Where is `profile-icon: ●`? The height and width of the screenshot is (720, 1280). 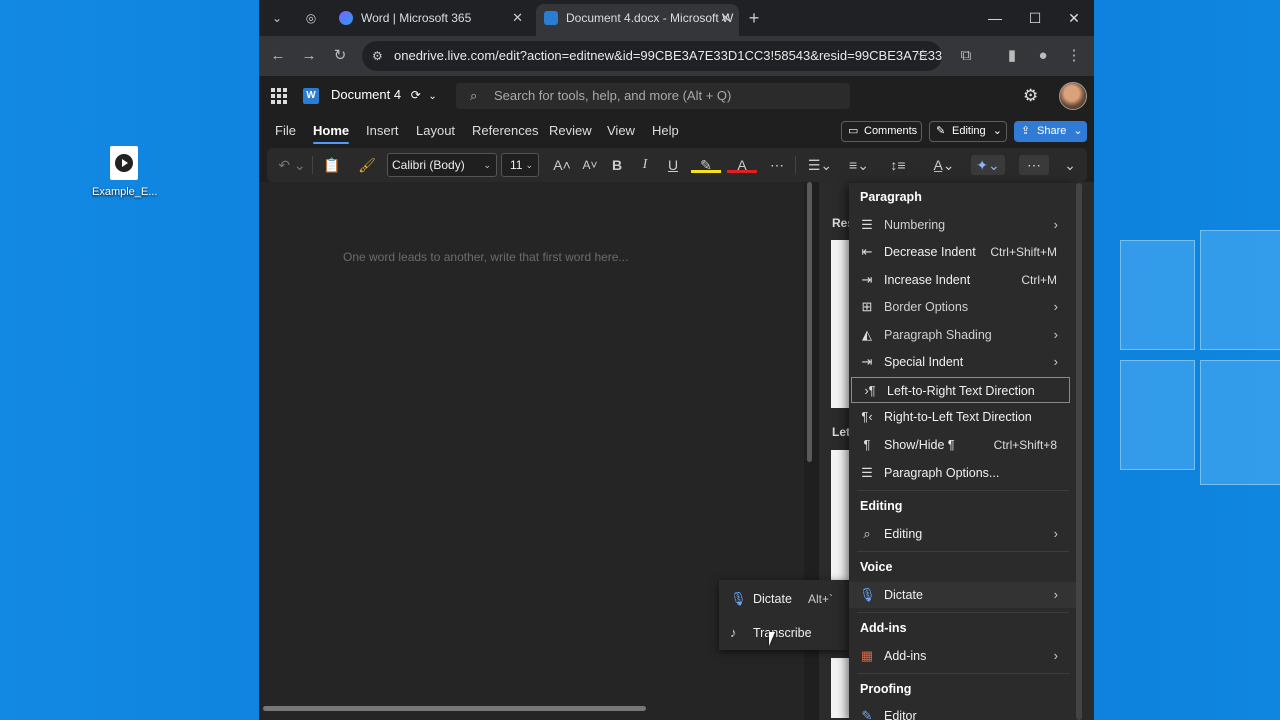 profile-icon: ● is located at coordinates (1043, 56).